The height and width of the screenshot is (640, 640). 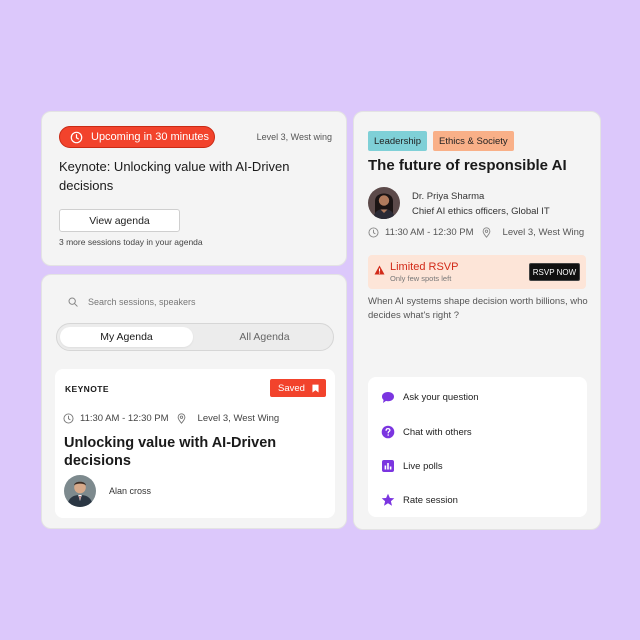 I want to click on session-location: Level 3, West Wing, so click(x=238, y=418).